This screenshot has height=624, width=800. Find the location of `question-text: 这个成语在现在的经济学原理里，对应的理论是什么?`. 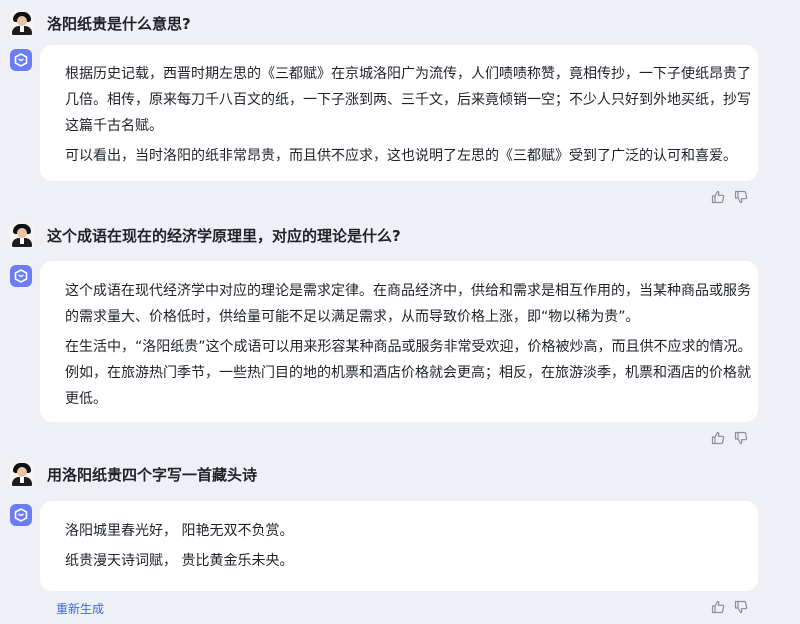

question-text: 这个成语在现在的经济学原理里，对应的理论是什么? is located at coordinates (224, 235).